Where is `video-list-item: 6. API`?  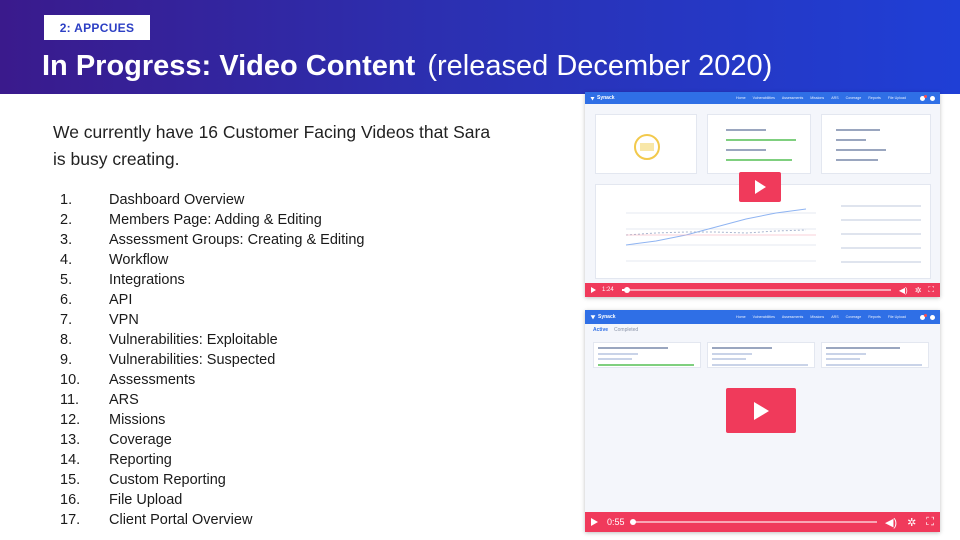 video-list-item: 6. API is located at coordinates (212, 300).